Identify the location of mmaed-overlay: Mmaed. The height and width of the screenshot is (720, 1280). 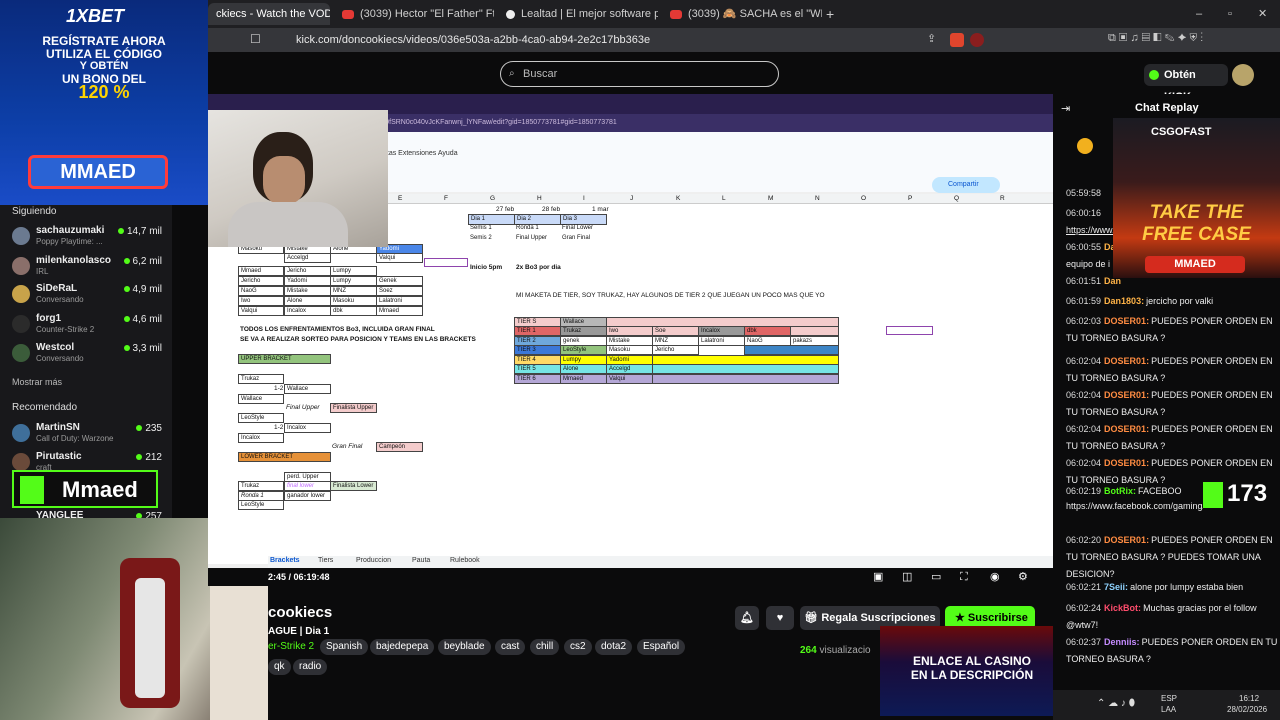
(85, 489).